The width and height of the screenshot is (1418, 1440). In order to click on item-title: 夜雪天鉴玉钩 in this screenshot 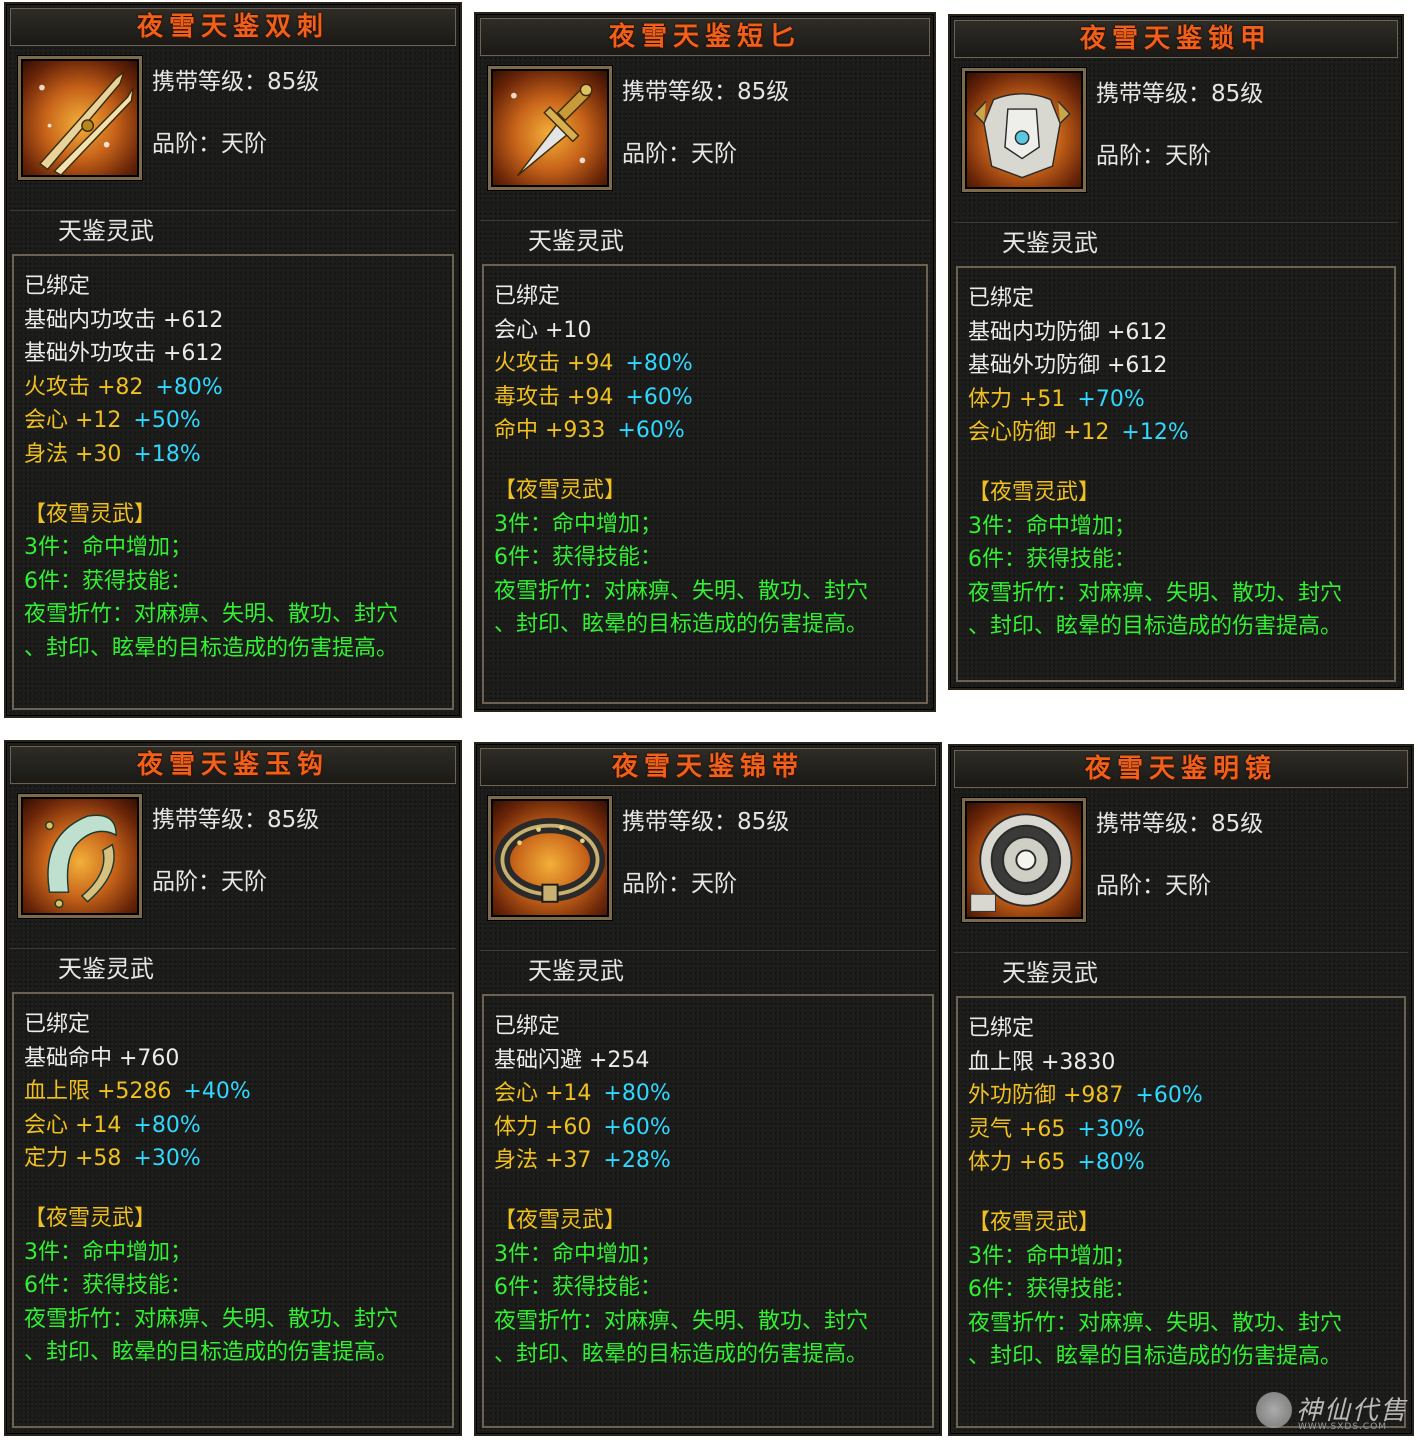, I will do `click(233, 765)`.